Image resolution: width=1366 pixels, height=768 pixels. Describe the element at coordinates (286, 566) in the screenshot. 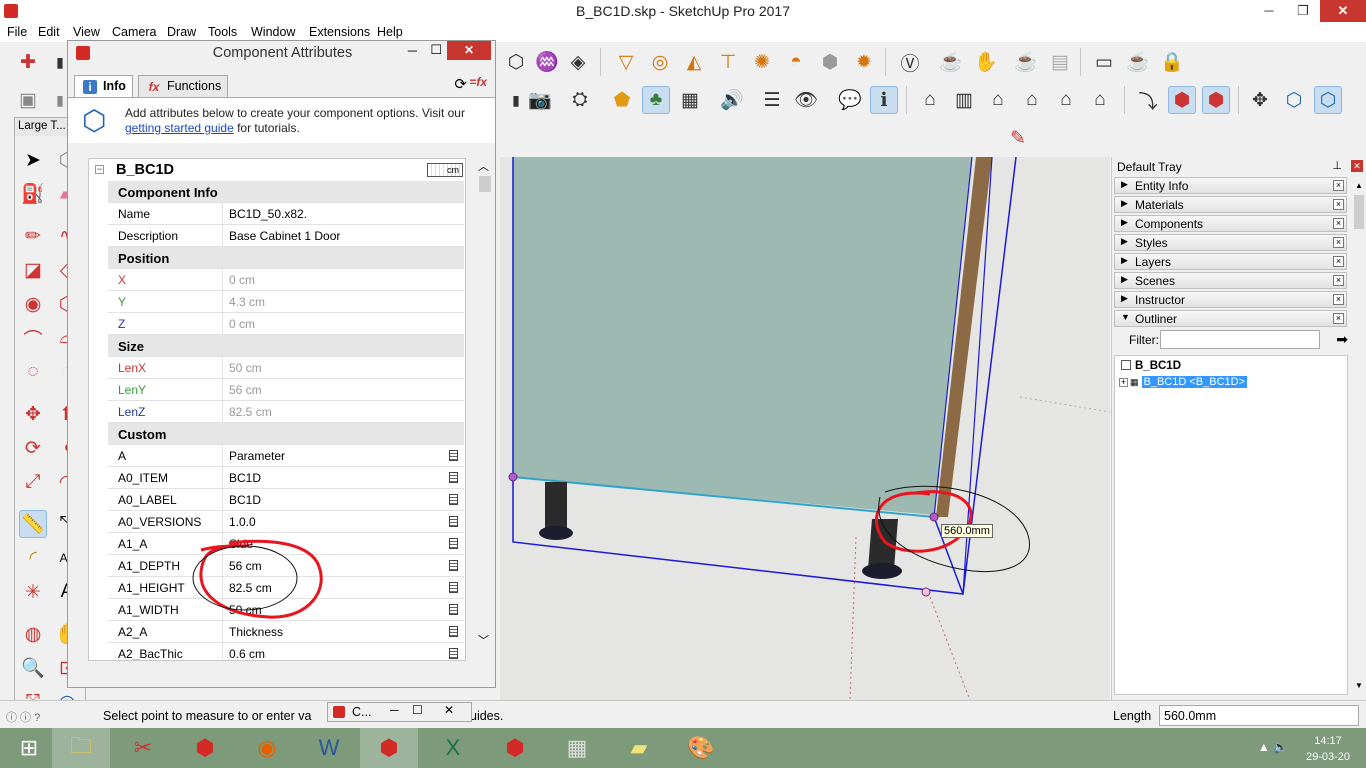

I see `attribute-row: A1_DEPTH 56 cm` at that location.